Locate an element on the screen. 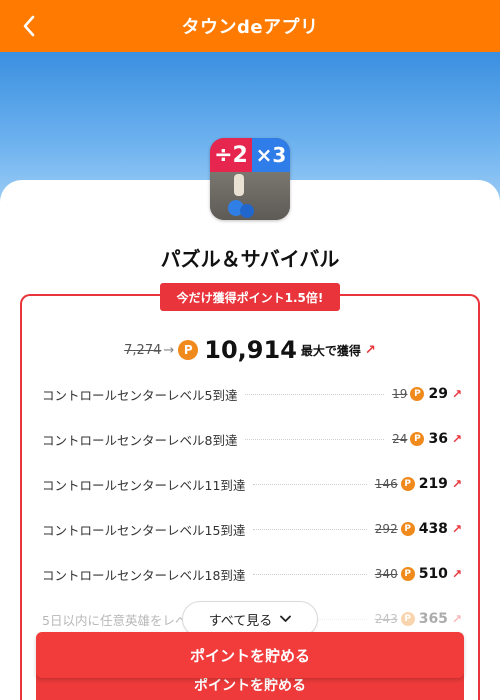 The width and height of the screenshot is (500, 700). app-icon-divide-label: ÷2 is located at coordinates (231, 155).